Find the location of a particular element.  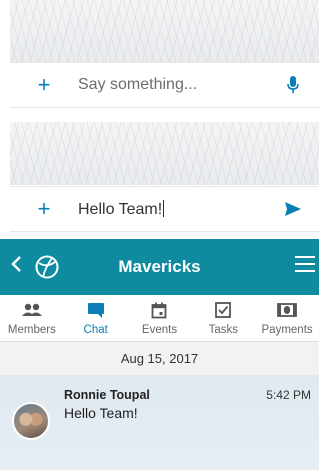

chevron-left-icon is located at coordinates (21, 267).